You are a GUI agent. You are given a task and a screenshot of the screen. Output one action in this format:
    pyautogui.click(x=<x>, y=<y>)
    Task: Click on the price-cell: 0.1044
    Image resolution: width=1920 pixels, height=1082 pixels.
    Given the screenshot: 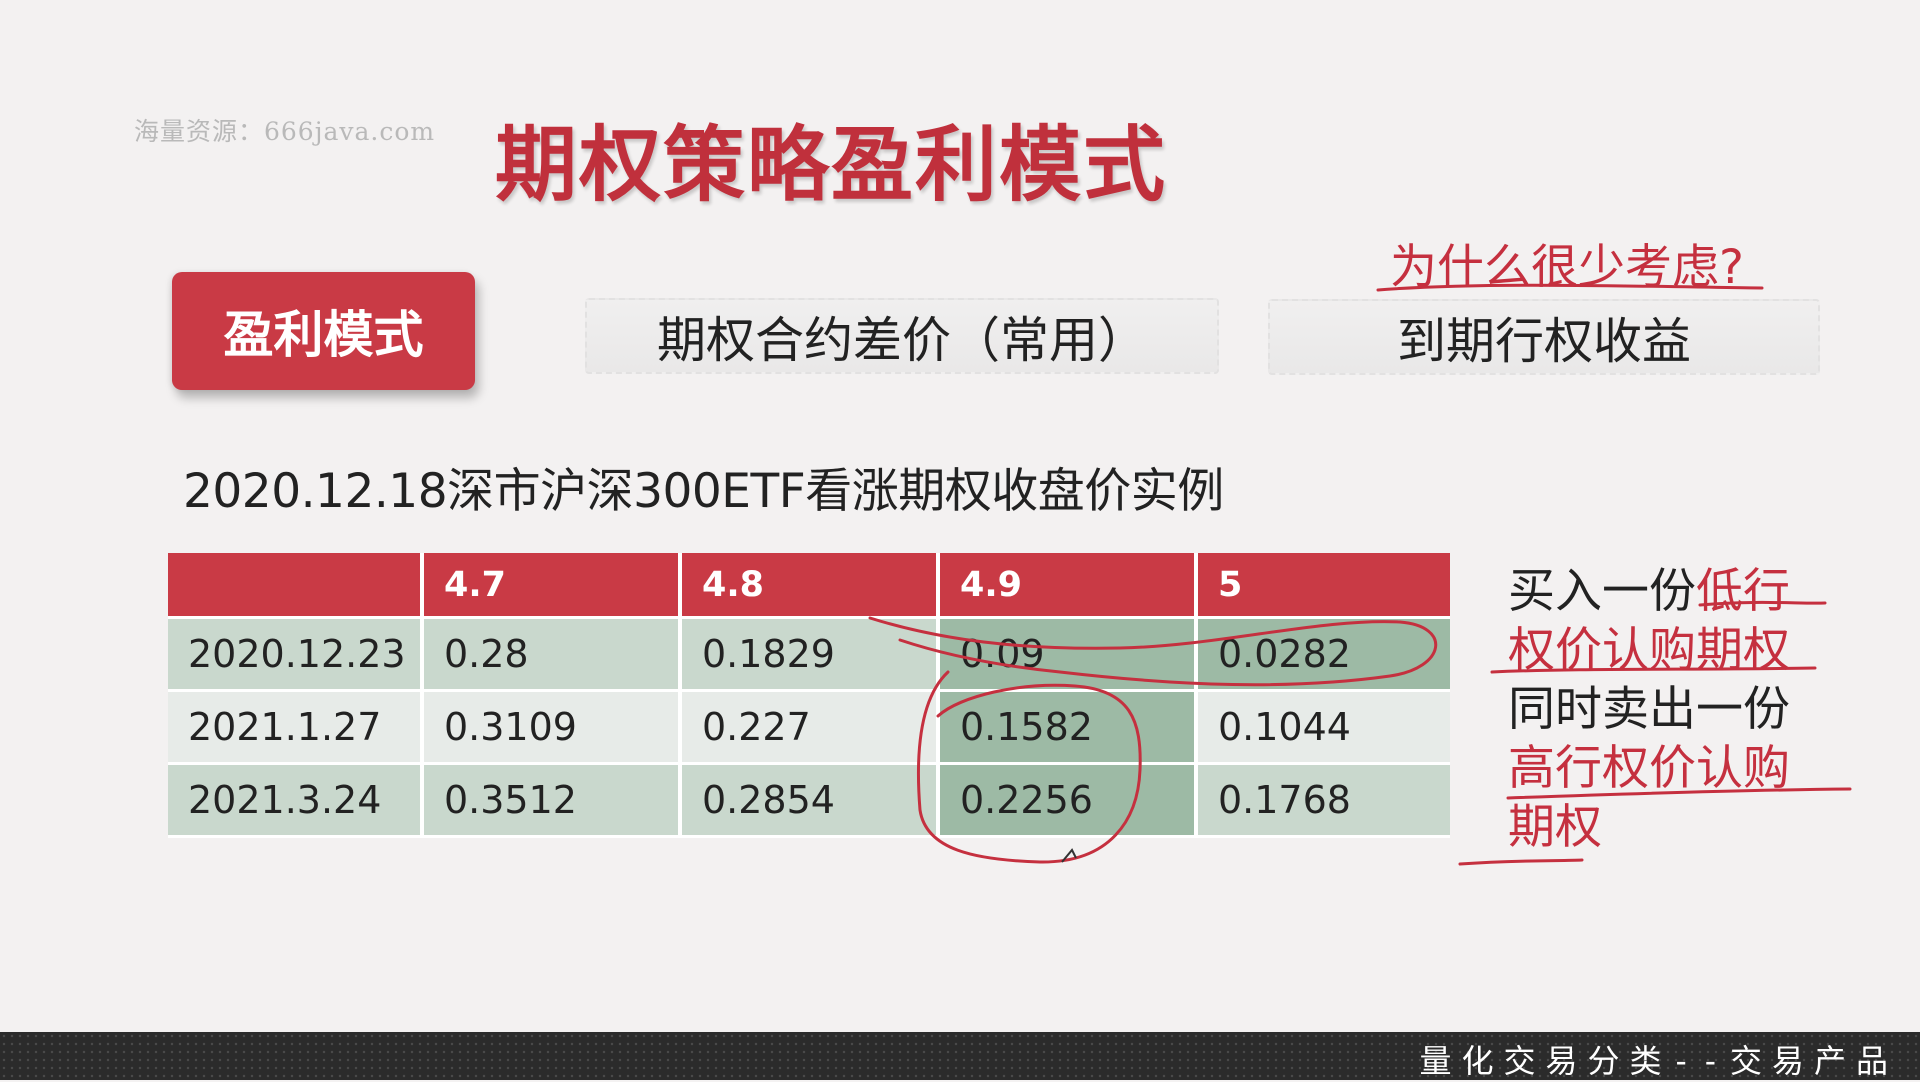 What is the action you would take?
    pyautogui.click(x=1323, y=727)
    